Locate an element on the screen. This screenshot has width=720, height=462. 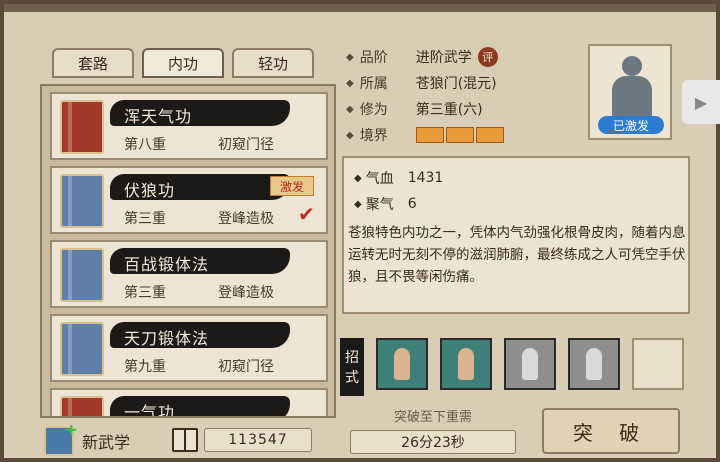
skill-name: 伏狼功 is located at coordinates (150, 190).